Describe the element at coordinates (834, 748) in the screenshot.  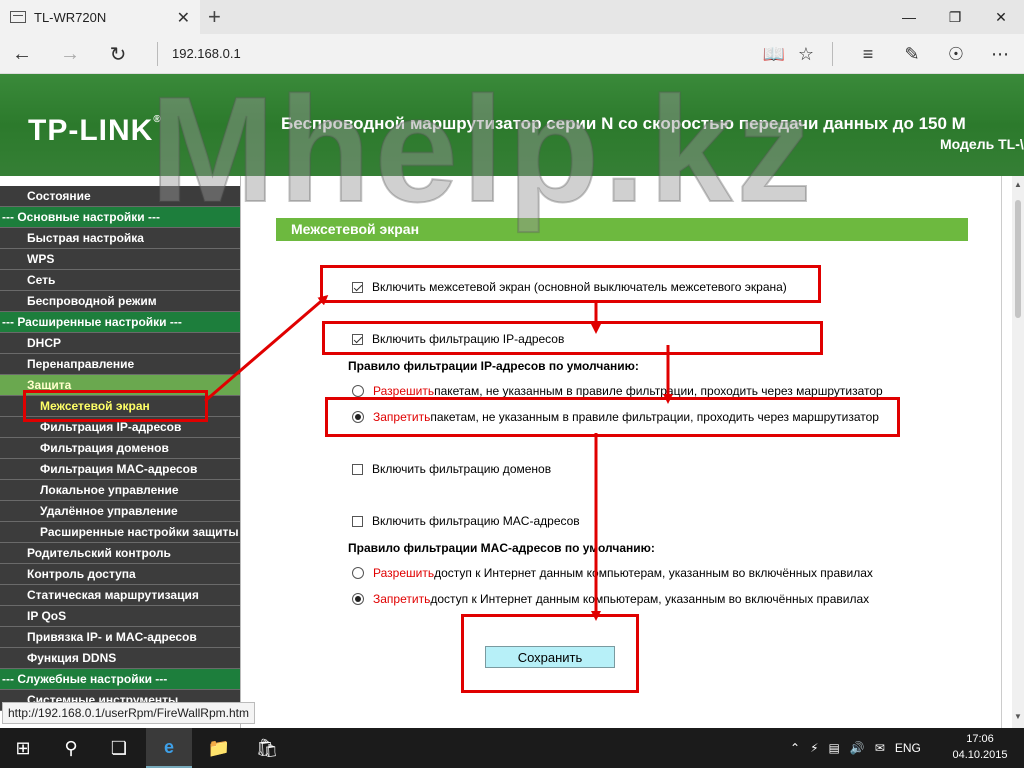
I see `network-icon: ▤` at that location.